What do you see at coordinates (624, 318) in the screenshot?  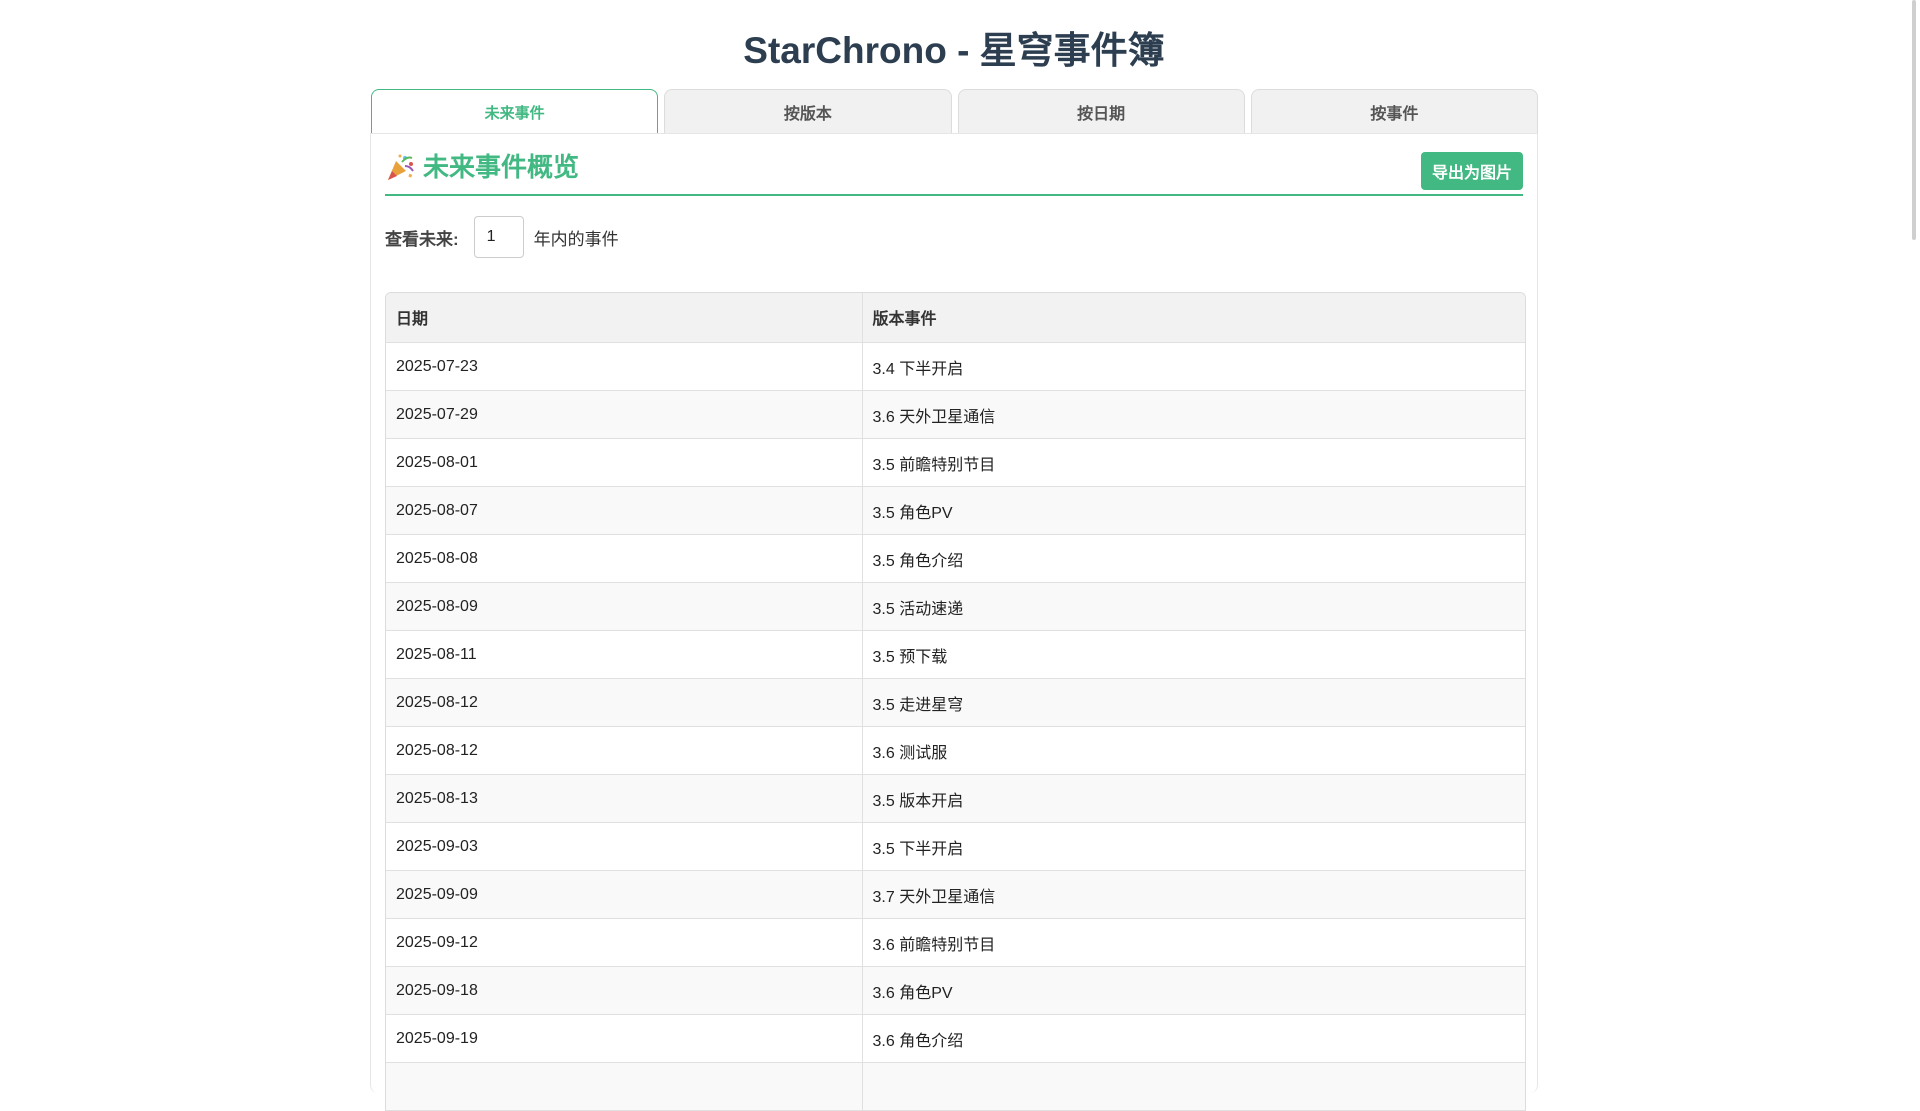 I see `column-header-date: 日期` at bounding box center [624, 318].